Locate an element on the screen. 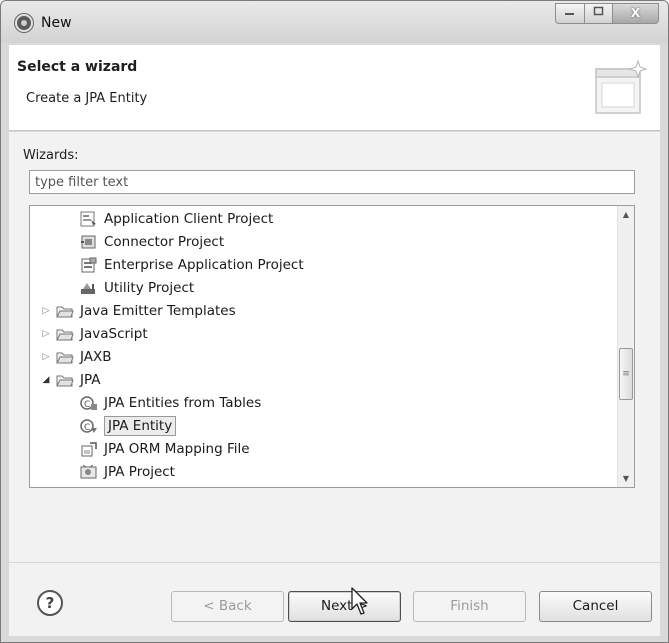 The image size is (669, 643). orm-file-icon is located at coordinates (89, 449).